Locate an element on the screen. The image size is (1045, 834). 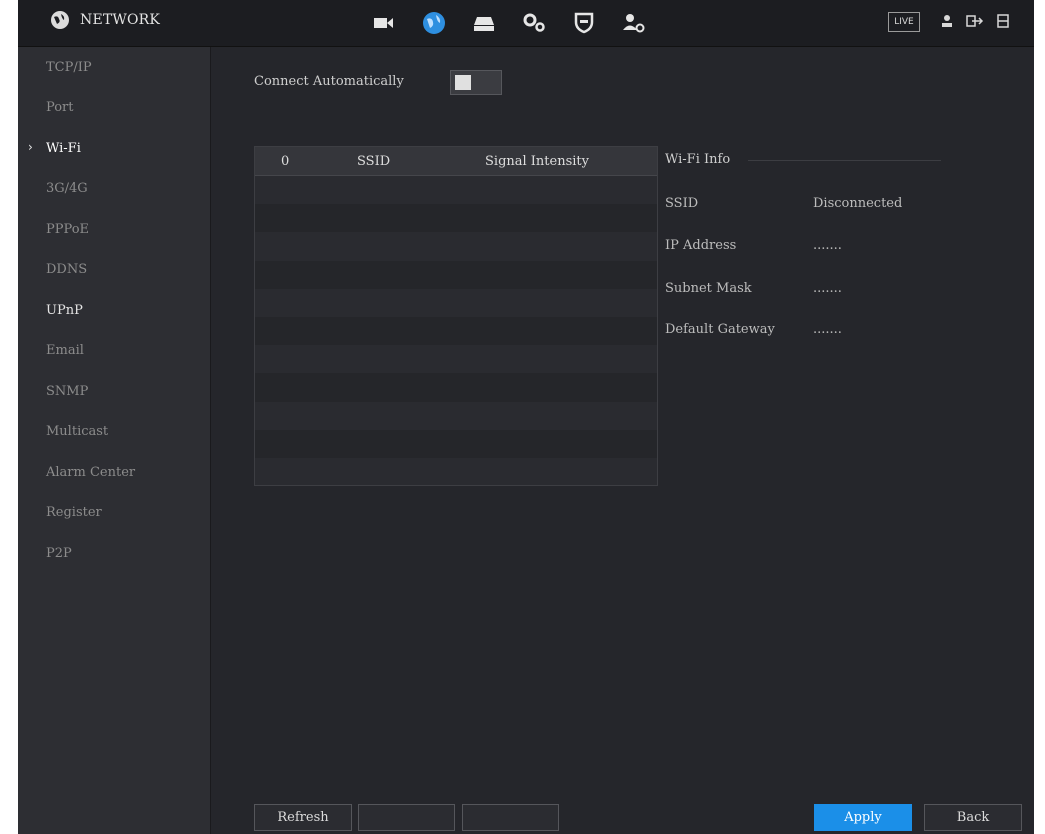
sidebar-item-label: Multicast is located at coordinates (77, 432).